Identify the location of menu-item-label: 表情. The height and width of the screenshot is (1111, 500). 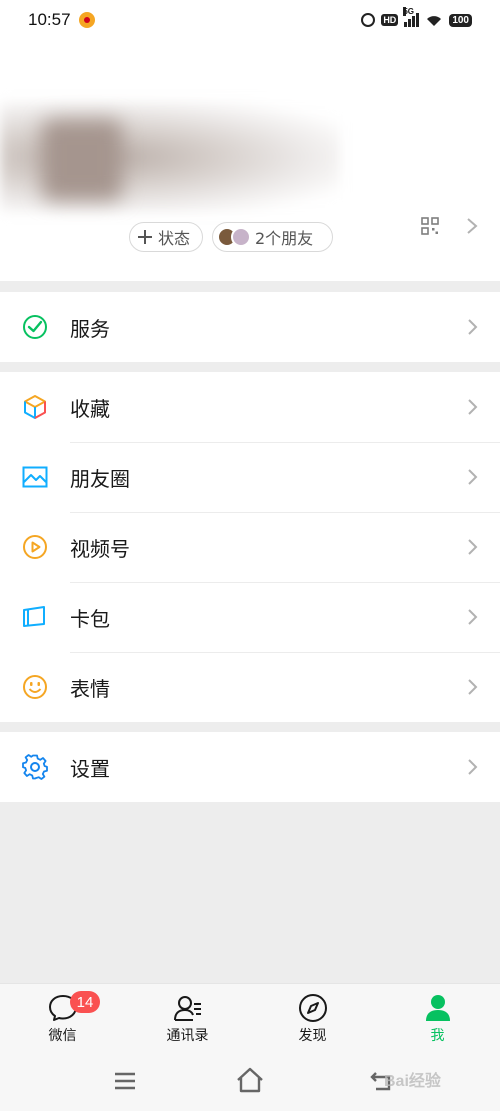
(90, 688).